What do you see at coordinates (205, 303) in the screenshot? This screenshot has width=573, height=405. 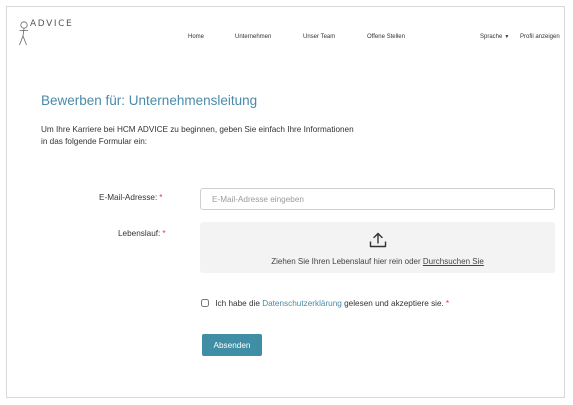 I see `privacy-consent-checkbox` at bounding box center [205, 303].